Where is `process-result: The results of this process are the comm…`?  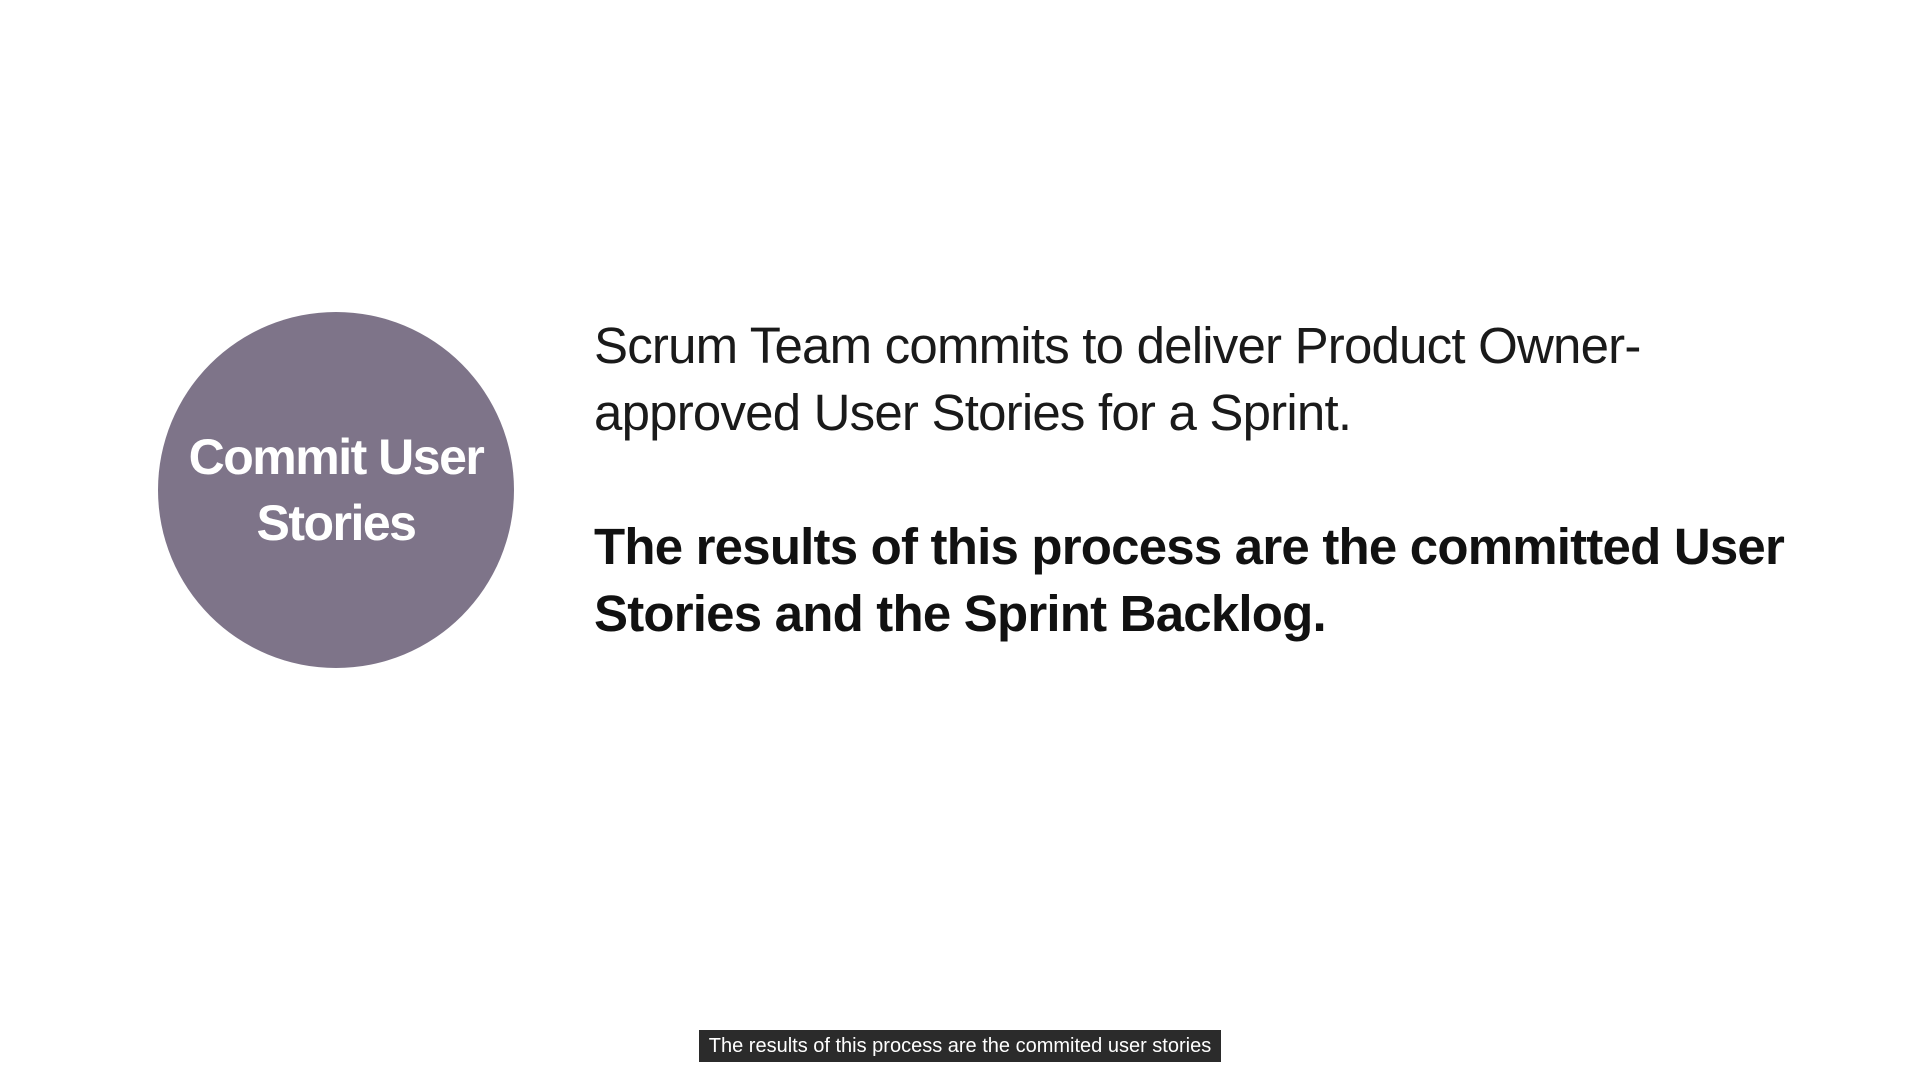
process-result: The results of this process are the comm… is located at coordinates (1189, 580).